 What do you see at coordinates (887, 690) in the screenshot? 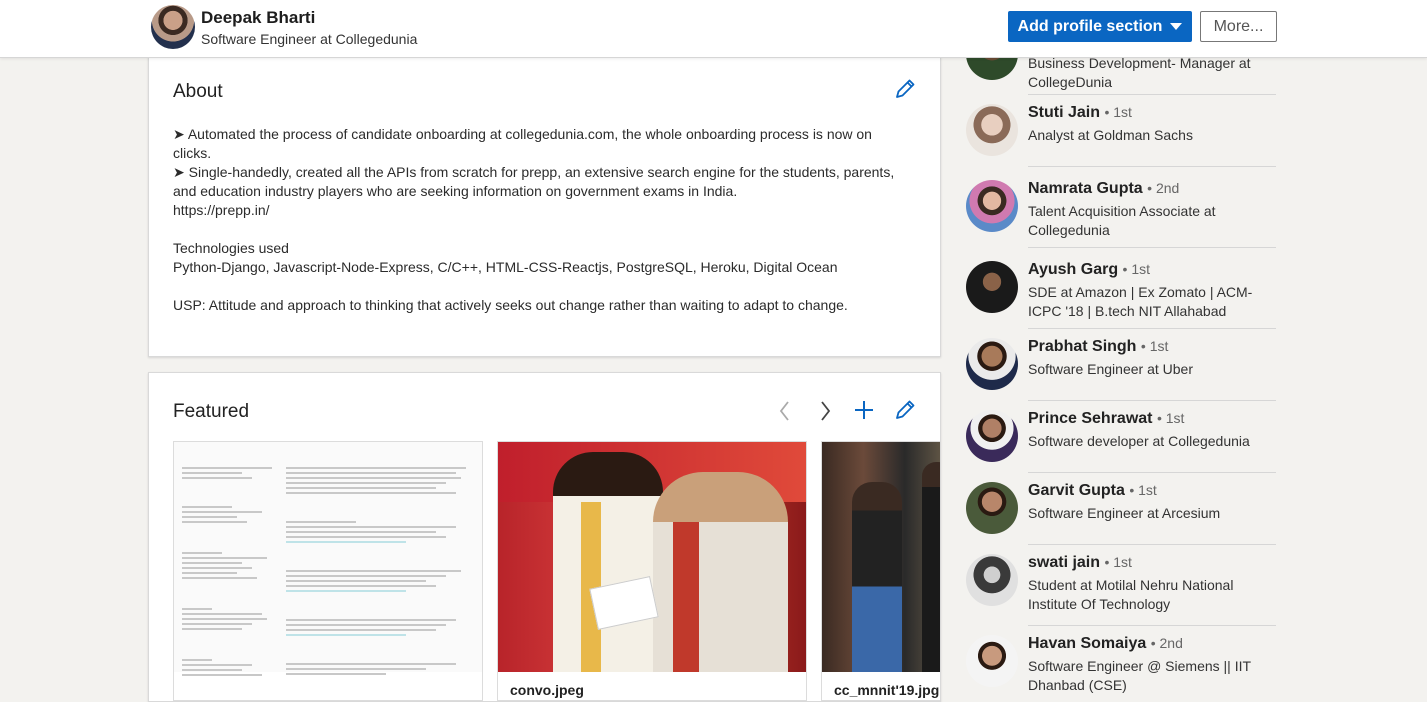
I see `featured-caption: cc_mnnit'19.jpg` at bounding box center [887, 690].